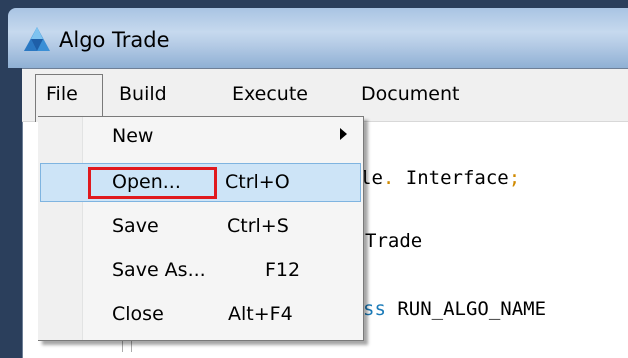 Image resolution: width=628 pixels, height=358 pixels. Describe the element at coordinates (472, 309) in the screenshot. I see `code-token: RUN_ALGO_NAME` at that location.